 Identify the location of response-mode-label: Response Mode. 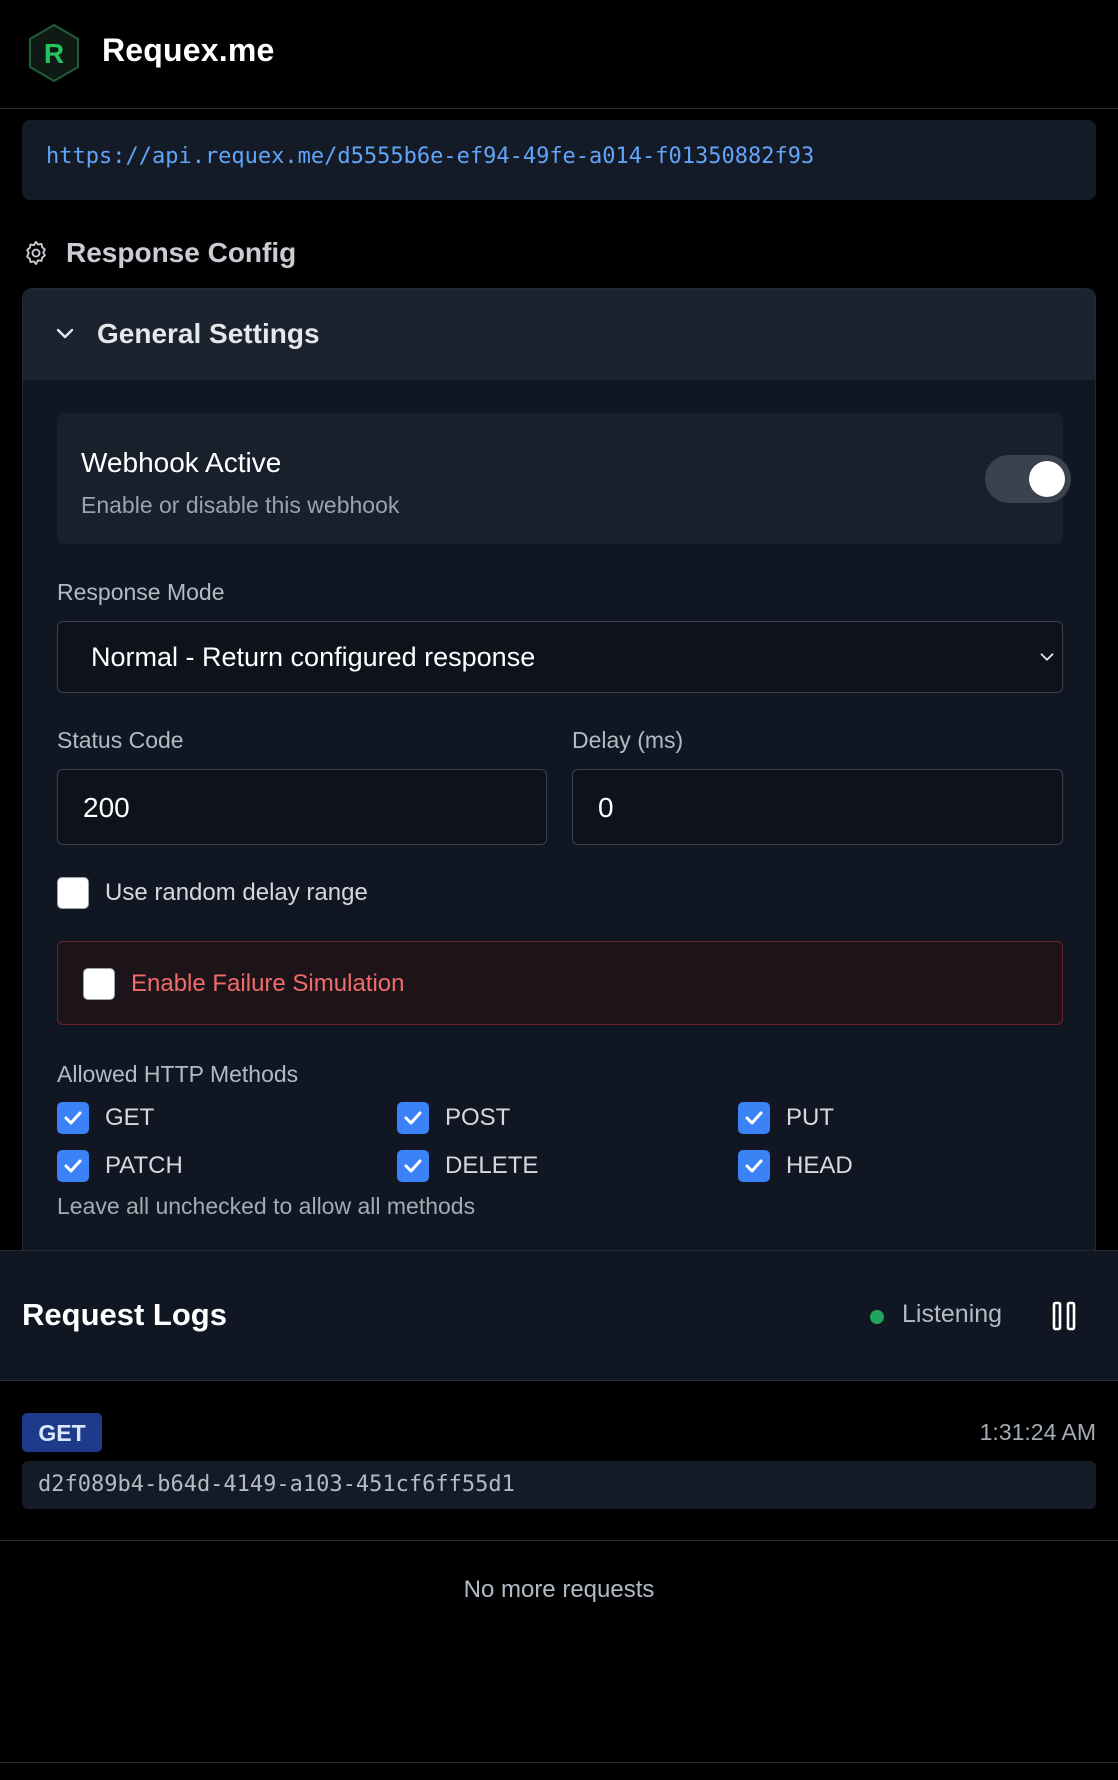
(141, 592).